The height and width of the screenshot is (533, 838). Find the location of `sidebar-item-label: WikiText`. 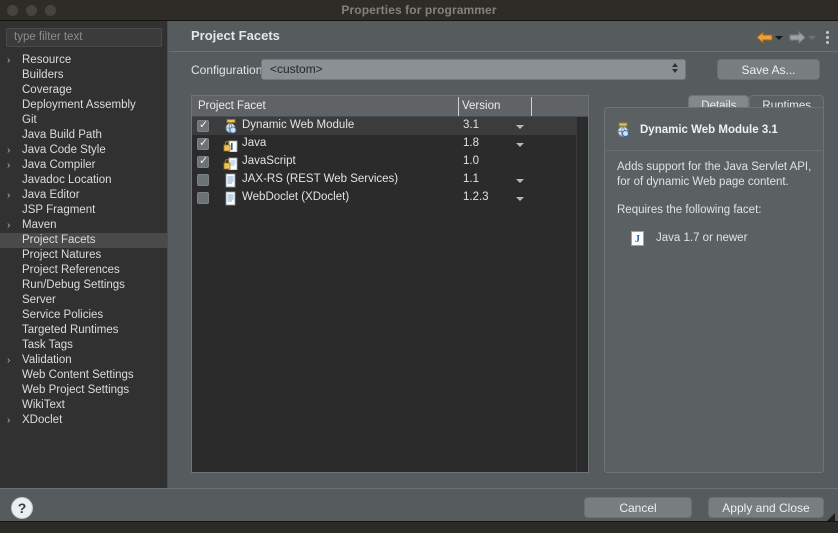

sidebar-item-label: WikiText is located at coordinates (43, 404).